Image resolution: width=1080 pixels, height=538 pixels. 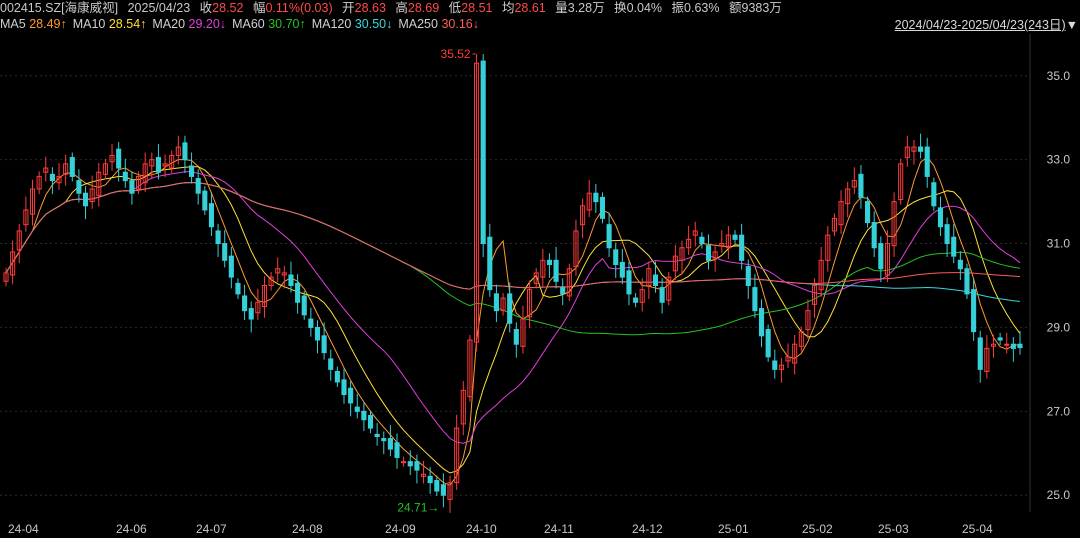 What do you see at coordinates (1059, 495) in the screenshot?
I see `y-tick-label: 25.0` at bounding box center [1059, 495].